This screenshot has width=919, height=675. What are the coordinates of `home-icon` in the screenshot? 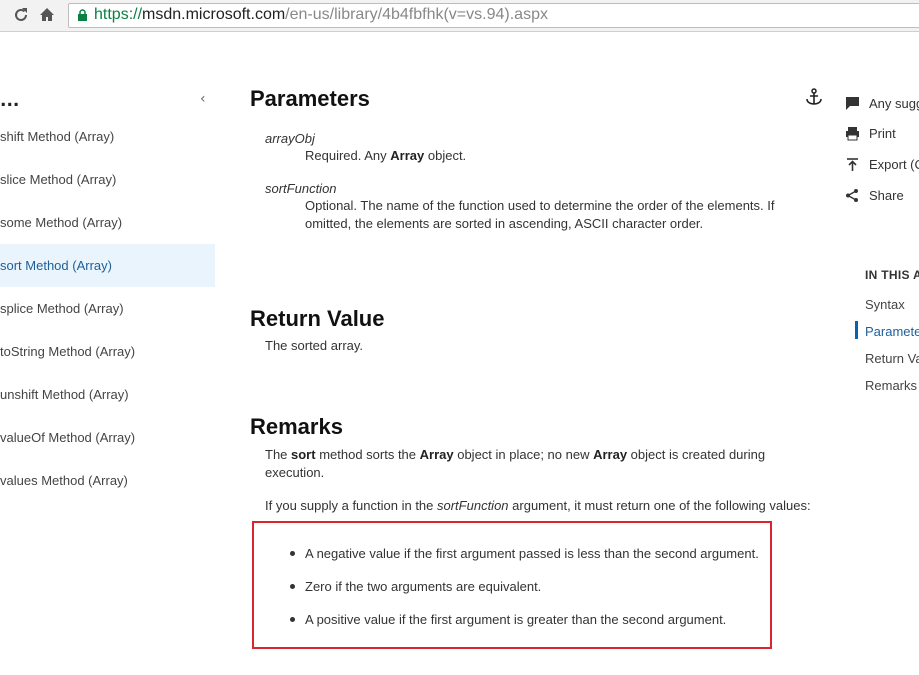 It's located at (47, 15).